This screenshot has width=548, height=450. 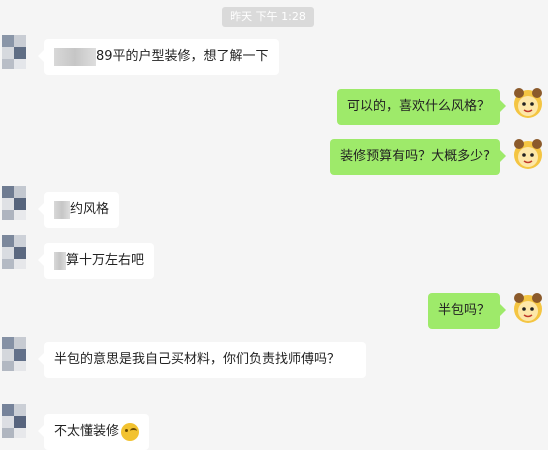 What do you see at coordinates (182, 56) in the screenshot?
I see `message-text: 89平的户型装修，想了解一下` at bounding box center [182, 56].